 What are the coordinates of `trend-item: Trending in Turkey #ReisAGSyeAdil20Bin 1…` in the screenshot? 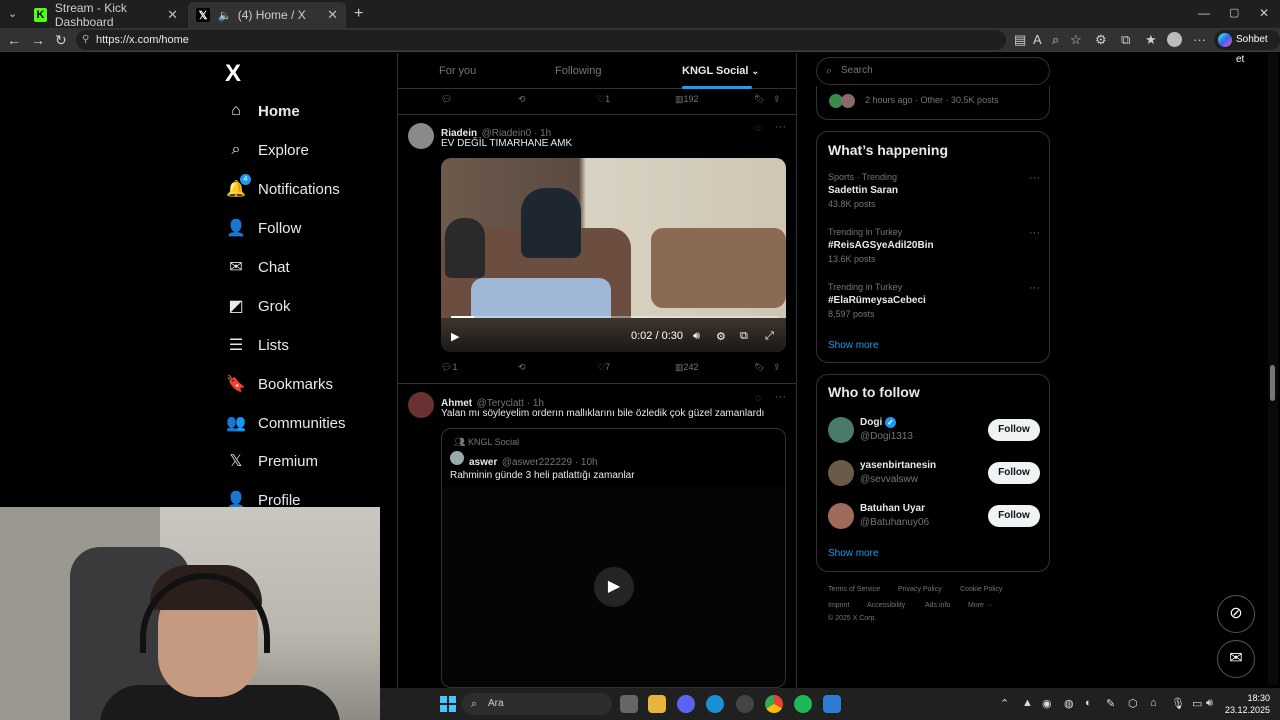 It's located at (934, 245).